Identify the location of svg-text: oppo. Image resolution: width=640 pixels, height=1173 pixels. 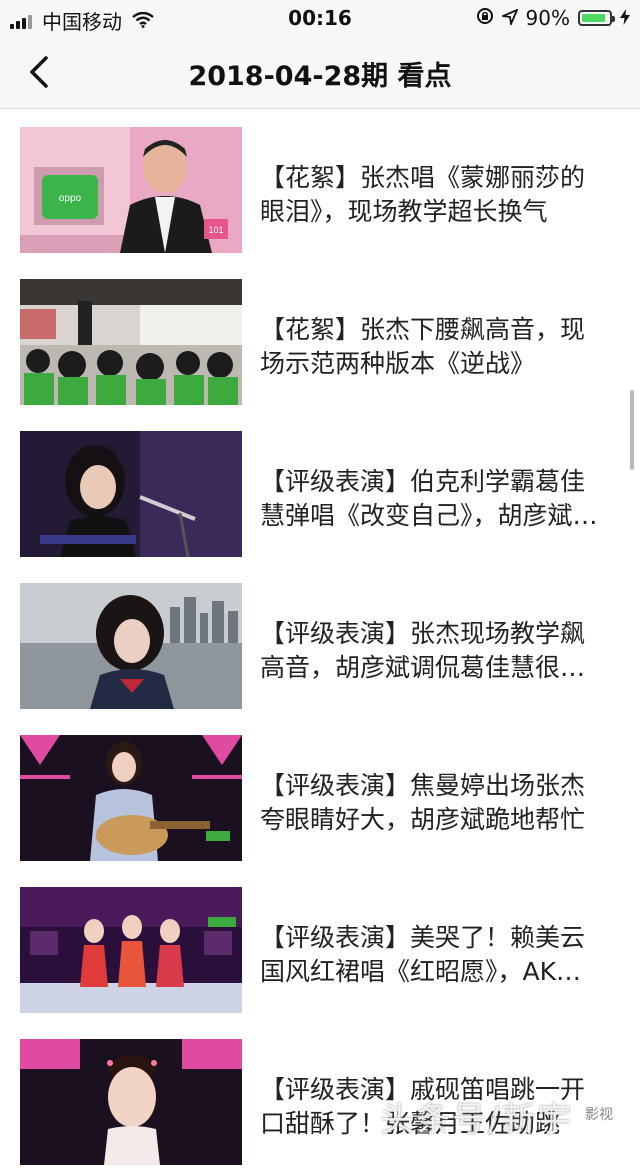
(70, 198).